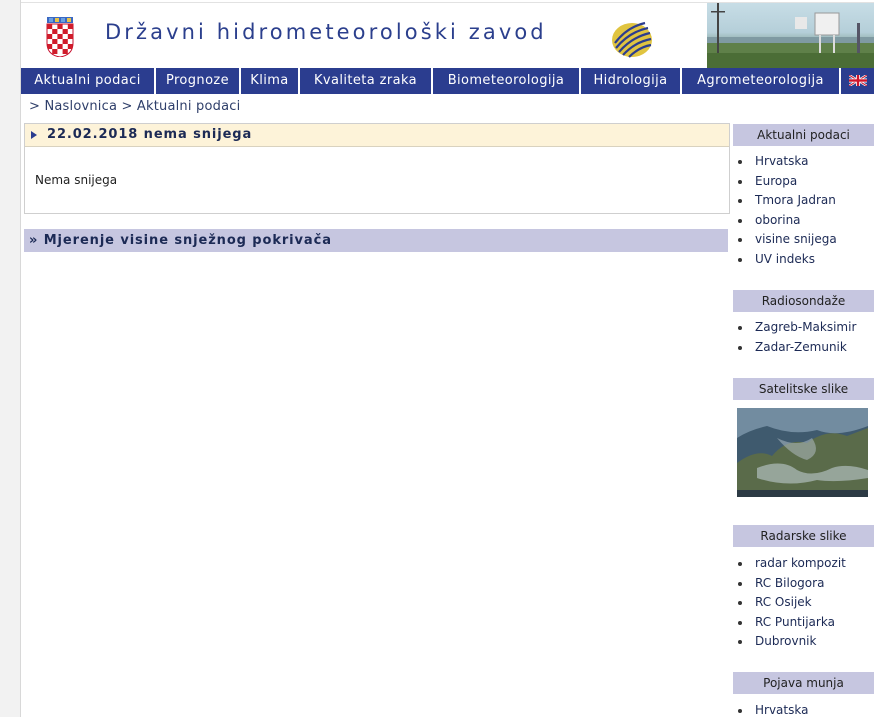 The height and width of the screenshot is (717, 874). I want to click on breadcrumb-link-aktualni-podaci: Aktualni podaci, so click(189, 106).